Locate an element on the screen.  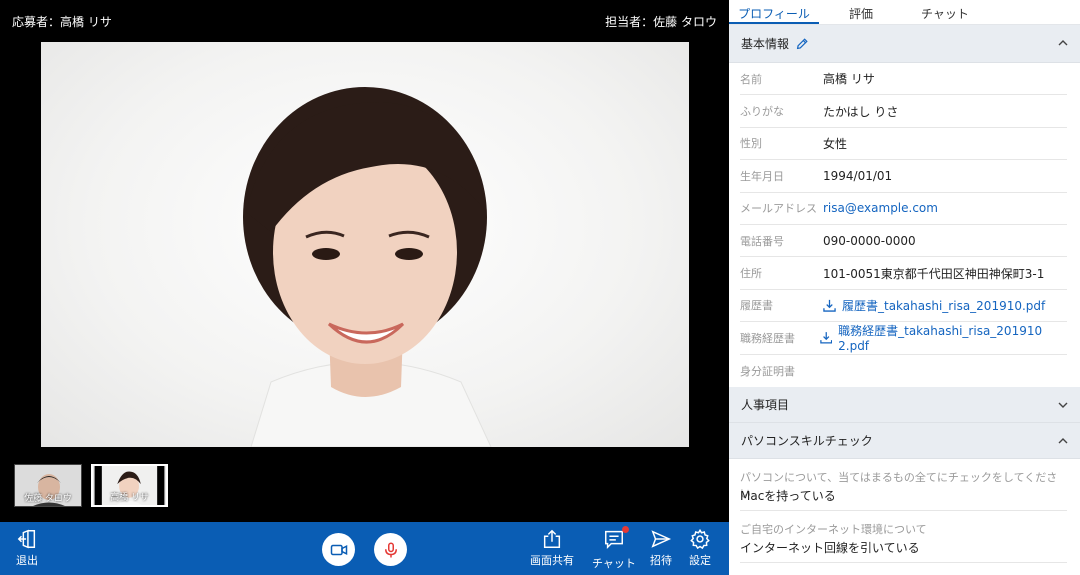
question-answer: Macを持っている is located at coordinates (903, 499).